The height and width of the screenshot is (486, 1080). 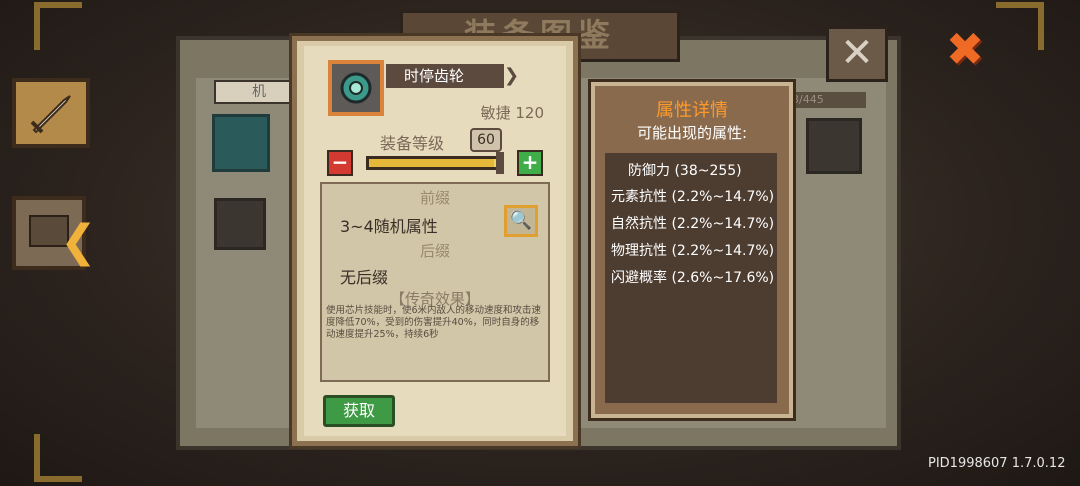 What do you see at coordinates (692, 110) in the screenshot?
I see `attribute-panel-title: 属性详情` at bounding box center [692, 110].